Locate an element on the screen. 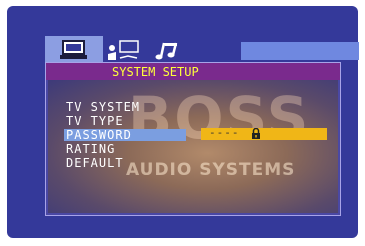 This screenshot has height=246, width=365. watermark-logo: BOSS is located at coordinates (219, 118).